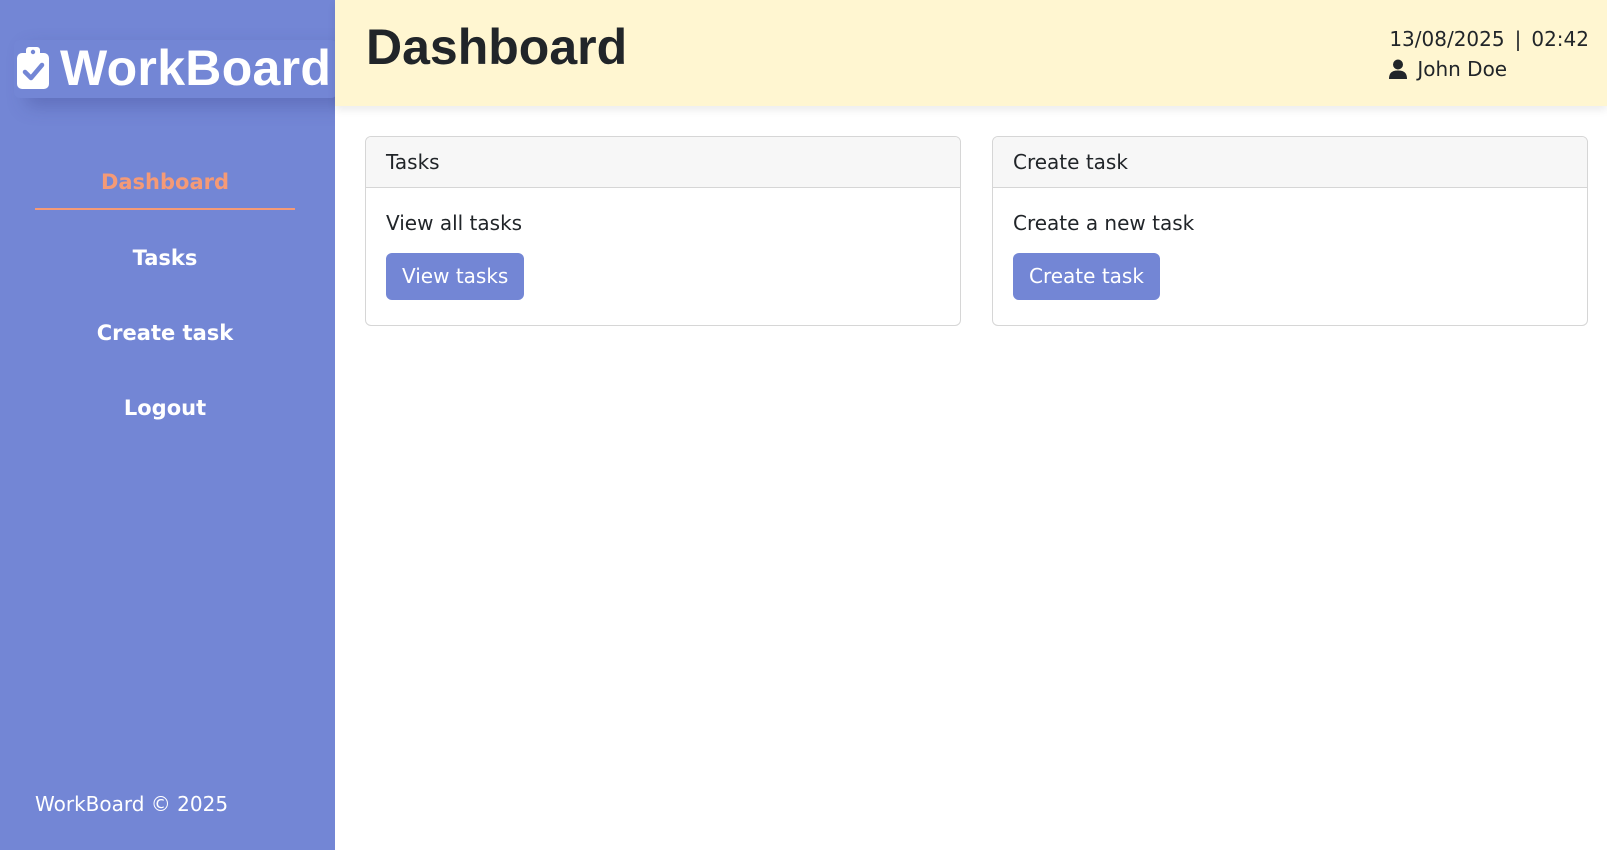 This screenshot has width=1607, height=850. What do you see at coordinates (1290, 254) in the screenshot?
I see `card-body: Create a new task Create task` at bounding box center [1290, 254].